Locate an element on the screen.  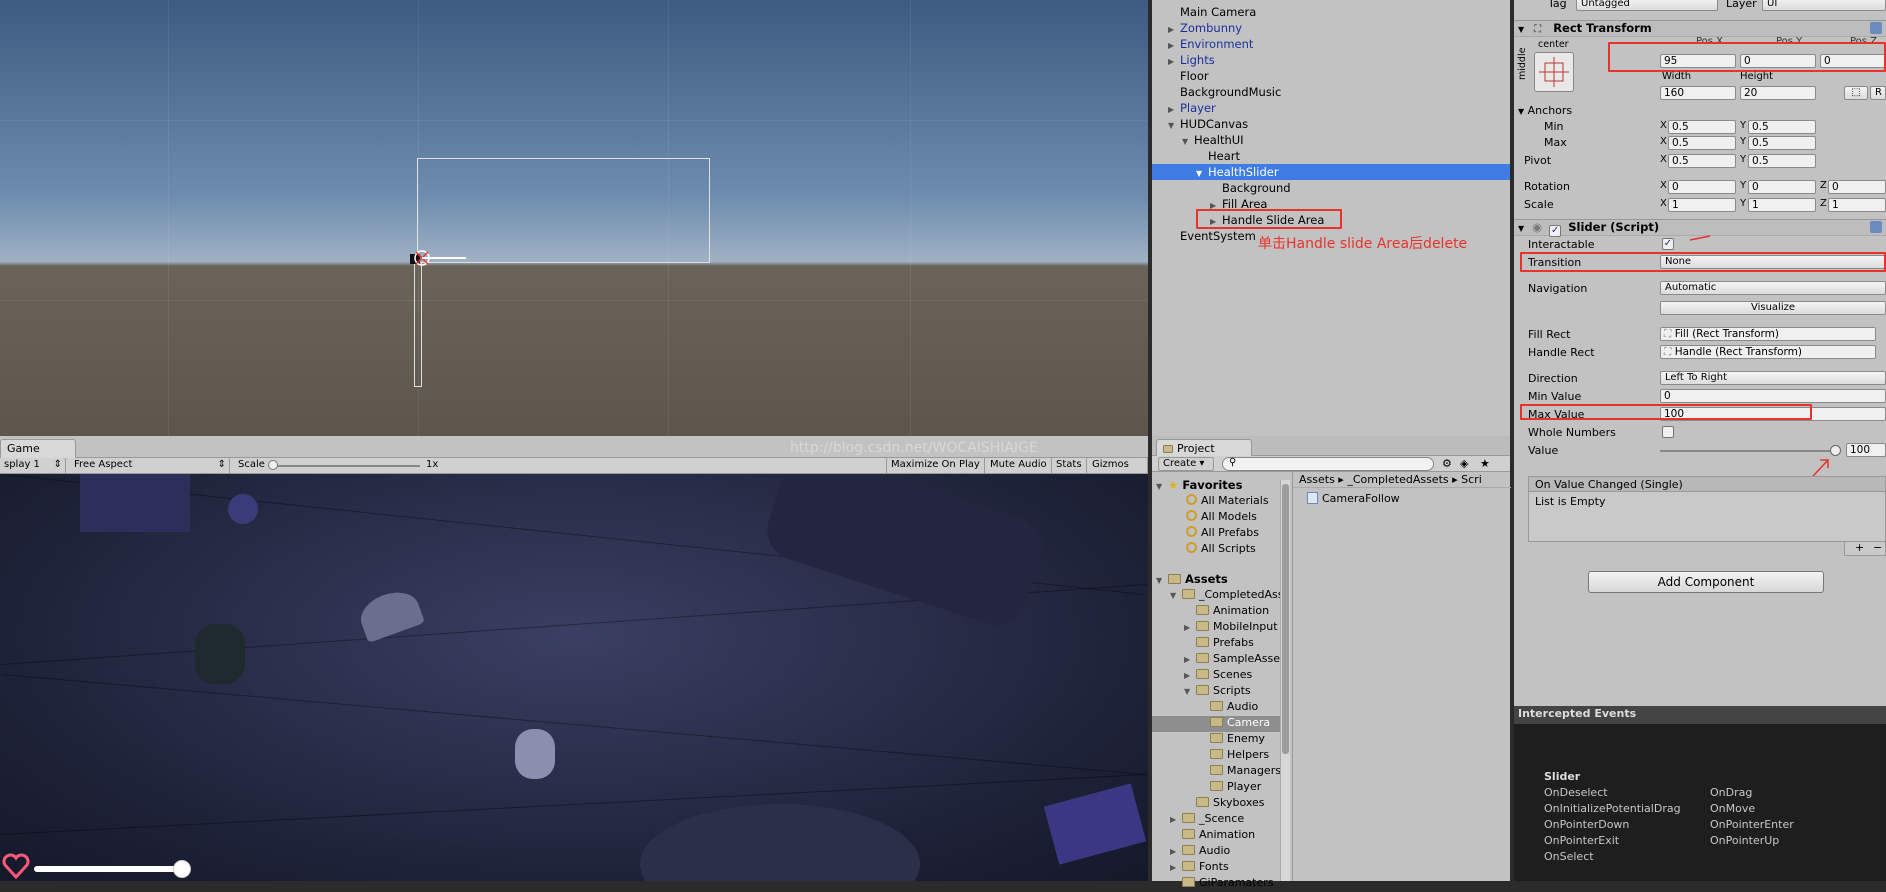
value-slider-track is located at coordinates (1748, 451).